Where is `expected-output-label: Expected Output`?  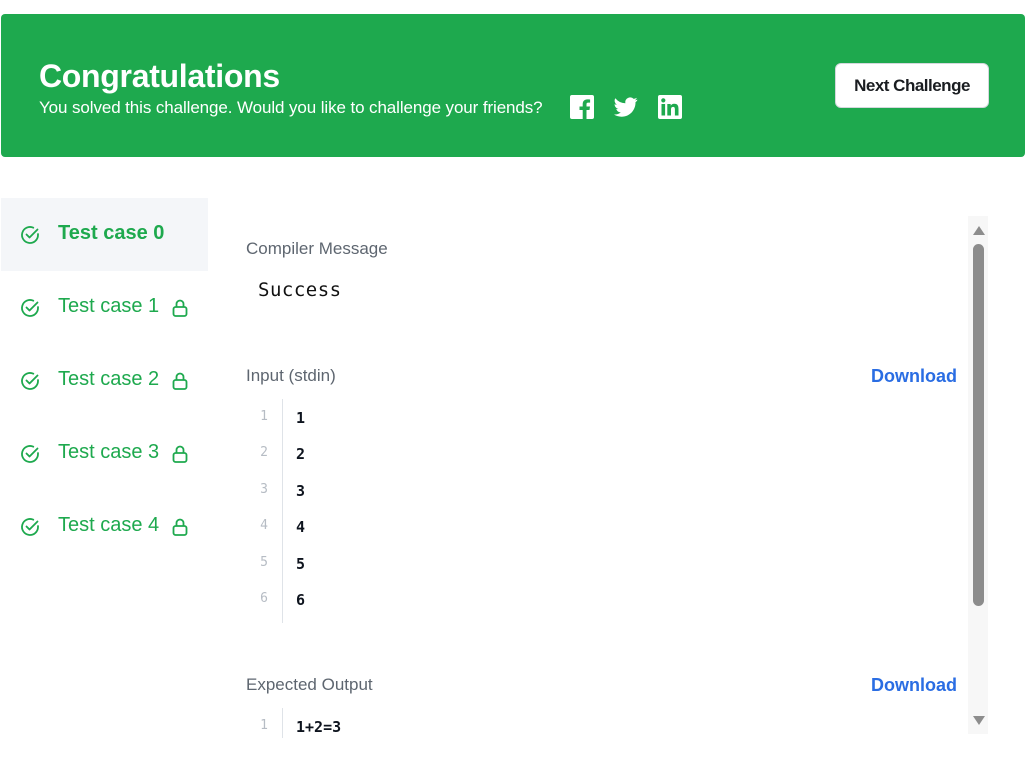 expected-output-label: Expected Output is located at coordinates (309, 684).